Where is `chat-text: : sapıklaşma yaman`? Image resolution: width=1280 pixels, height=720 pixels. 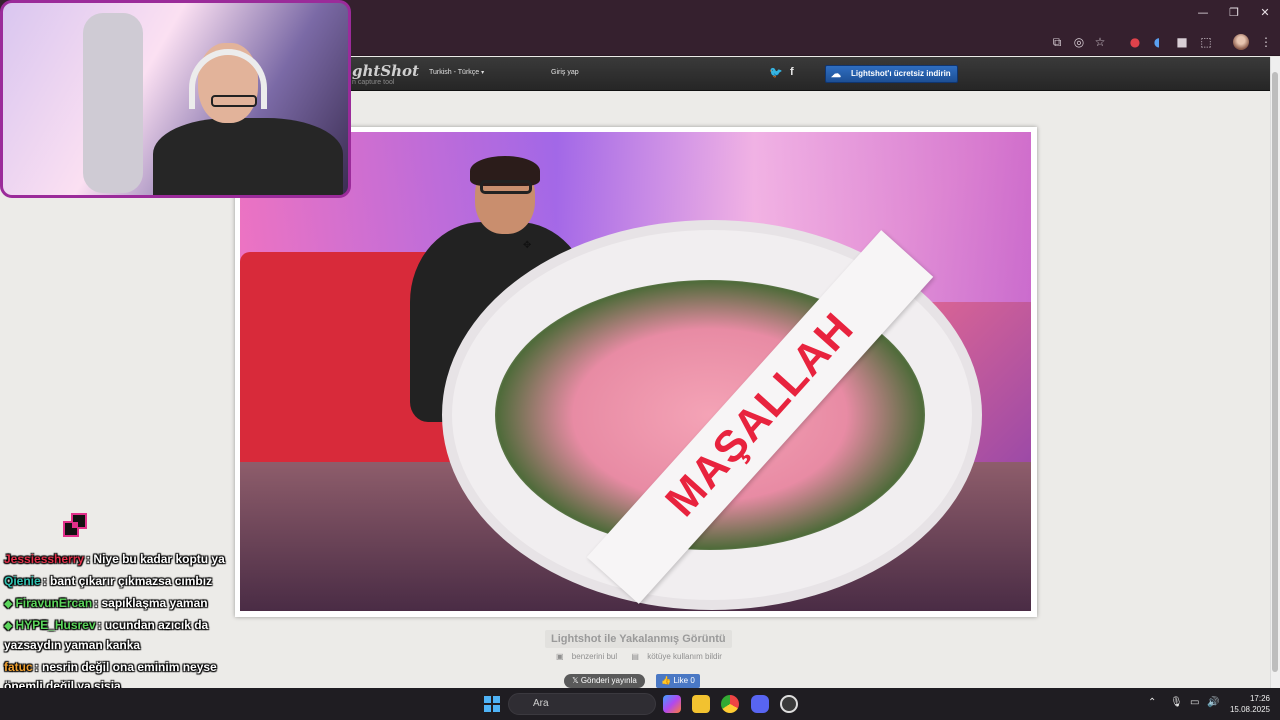 chat-text: : sapıklaşma yaman is located at coordinates (151, 603).